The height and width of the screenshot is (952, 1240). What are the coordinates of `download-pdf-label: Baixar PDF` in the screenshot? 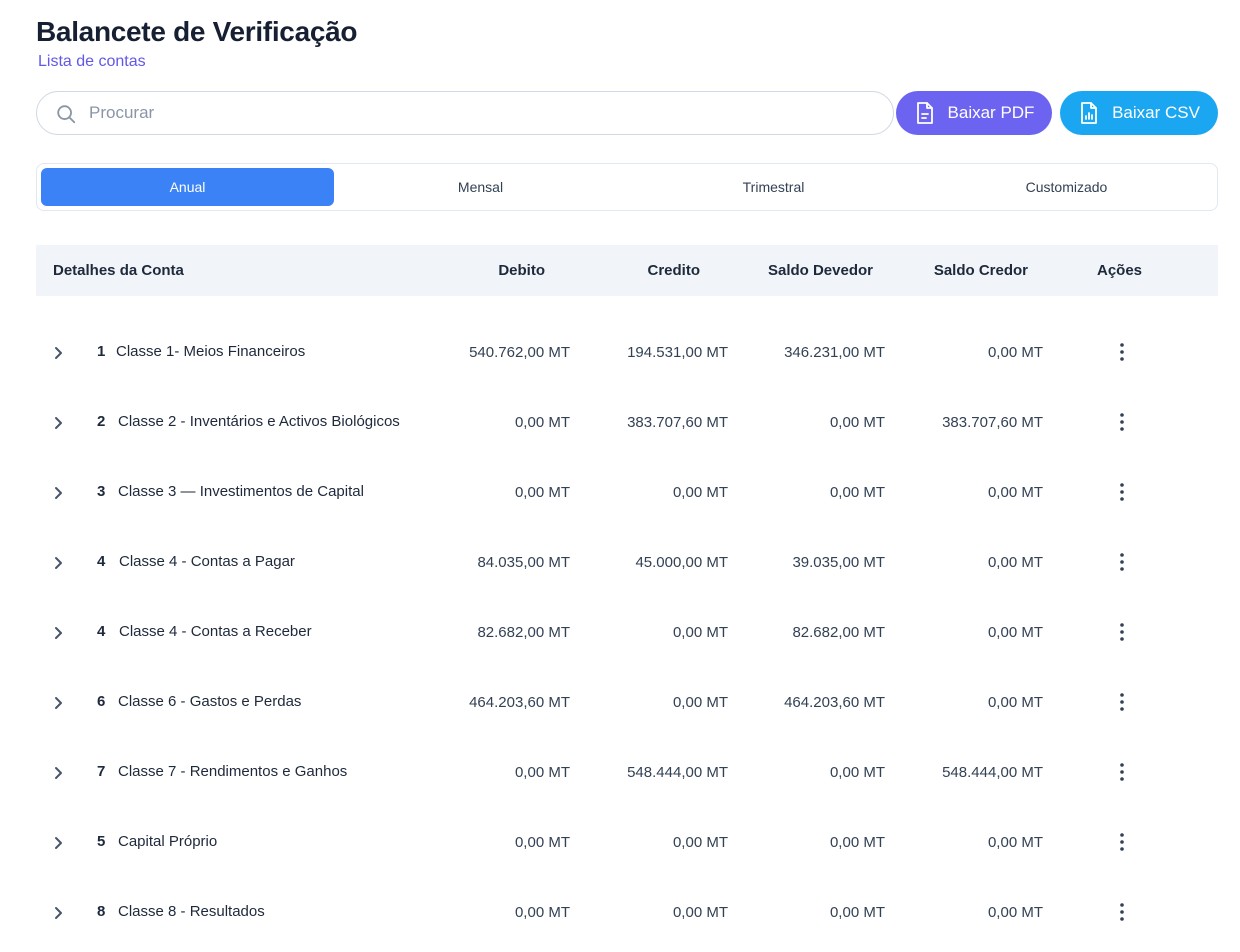 It's located at (991, 112).